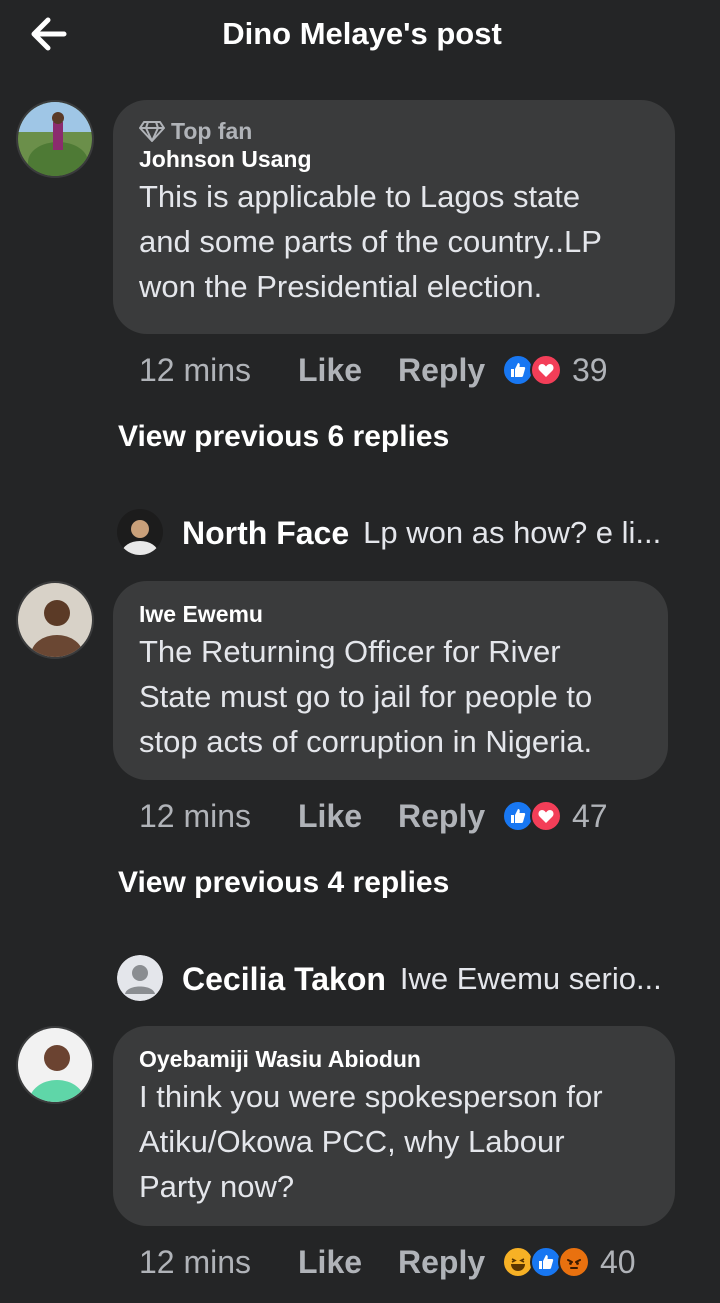  Describe the element at coordinates (370, 241) in the screenshot. I see `comment-line: and some parts of the country..LP` at that location.